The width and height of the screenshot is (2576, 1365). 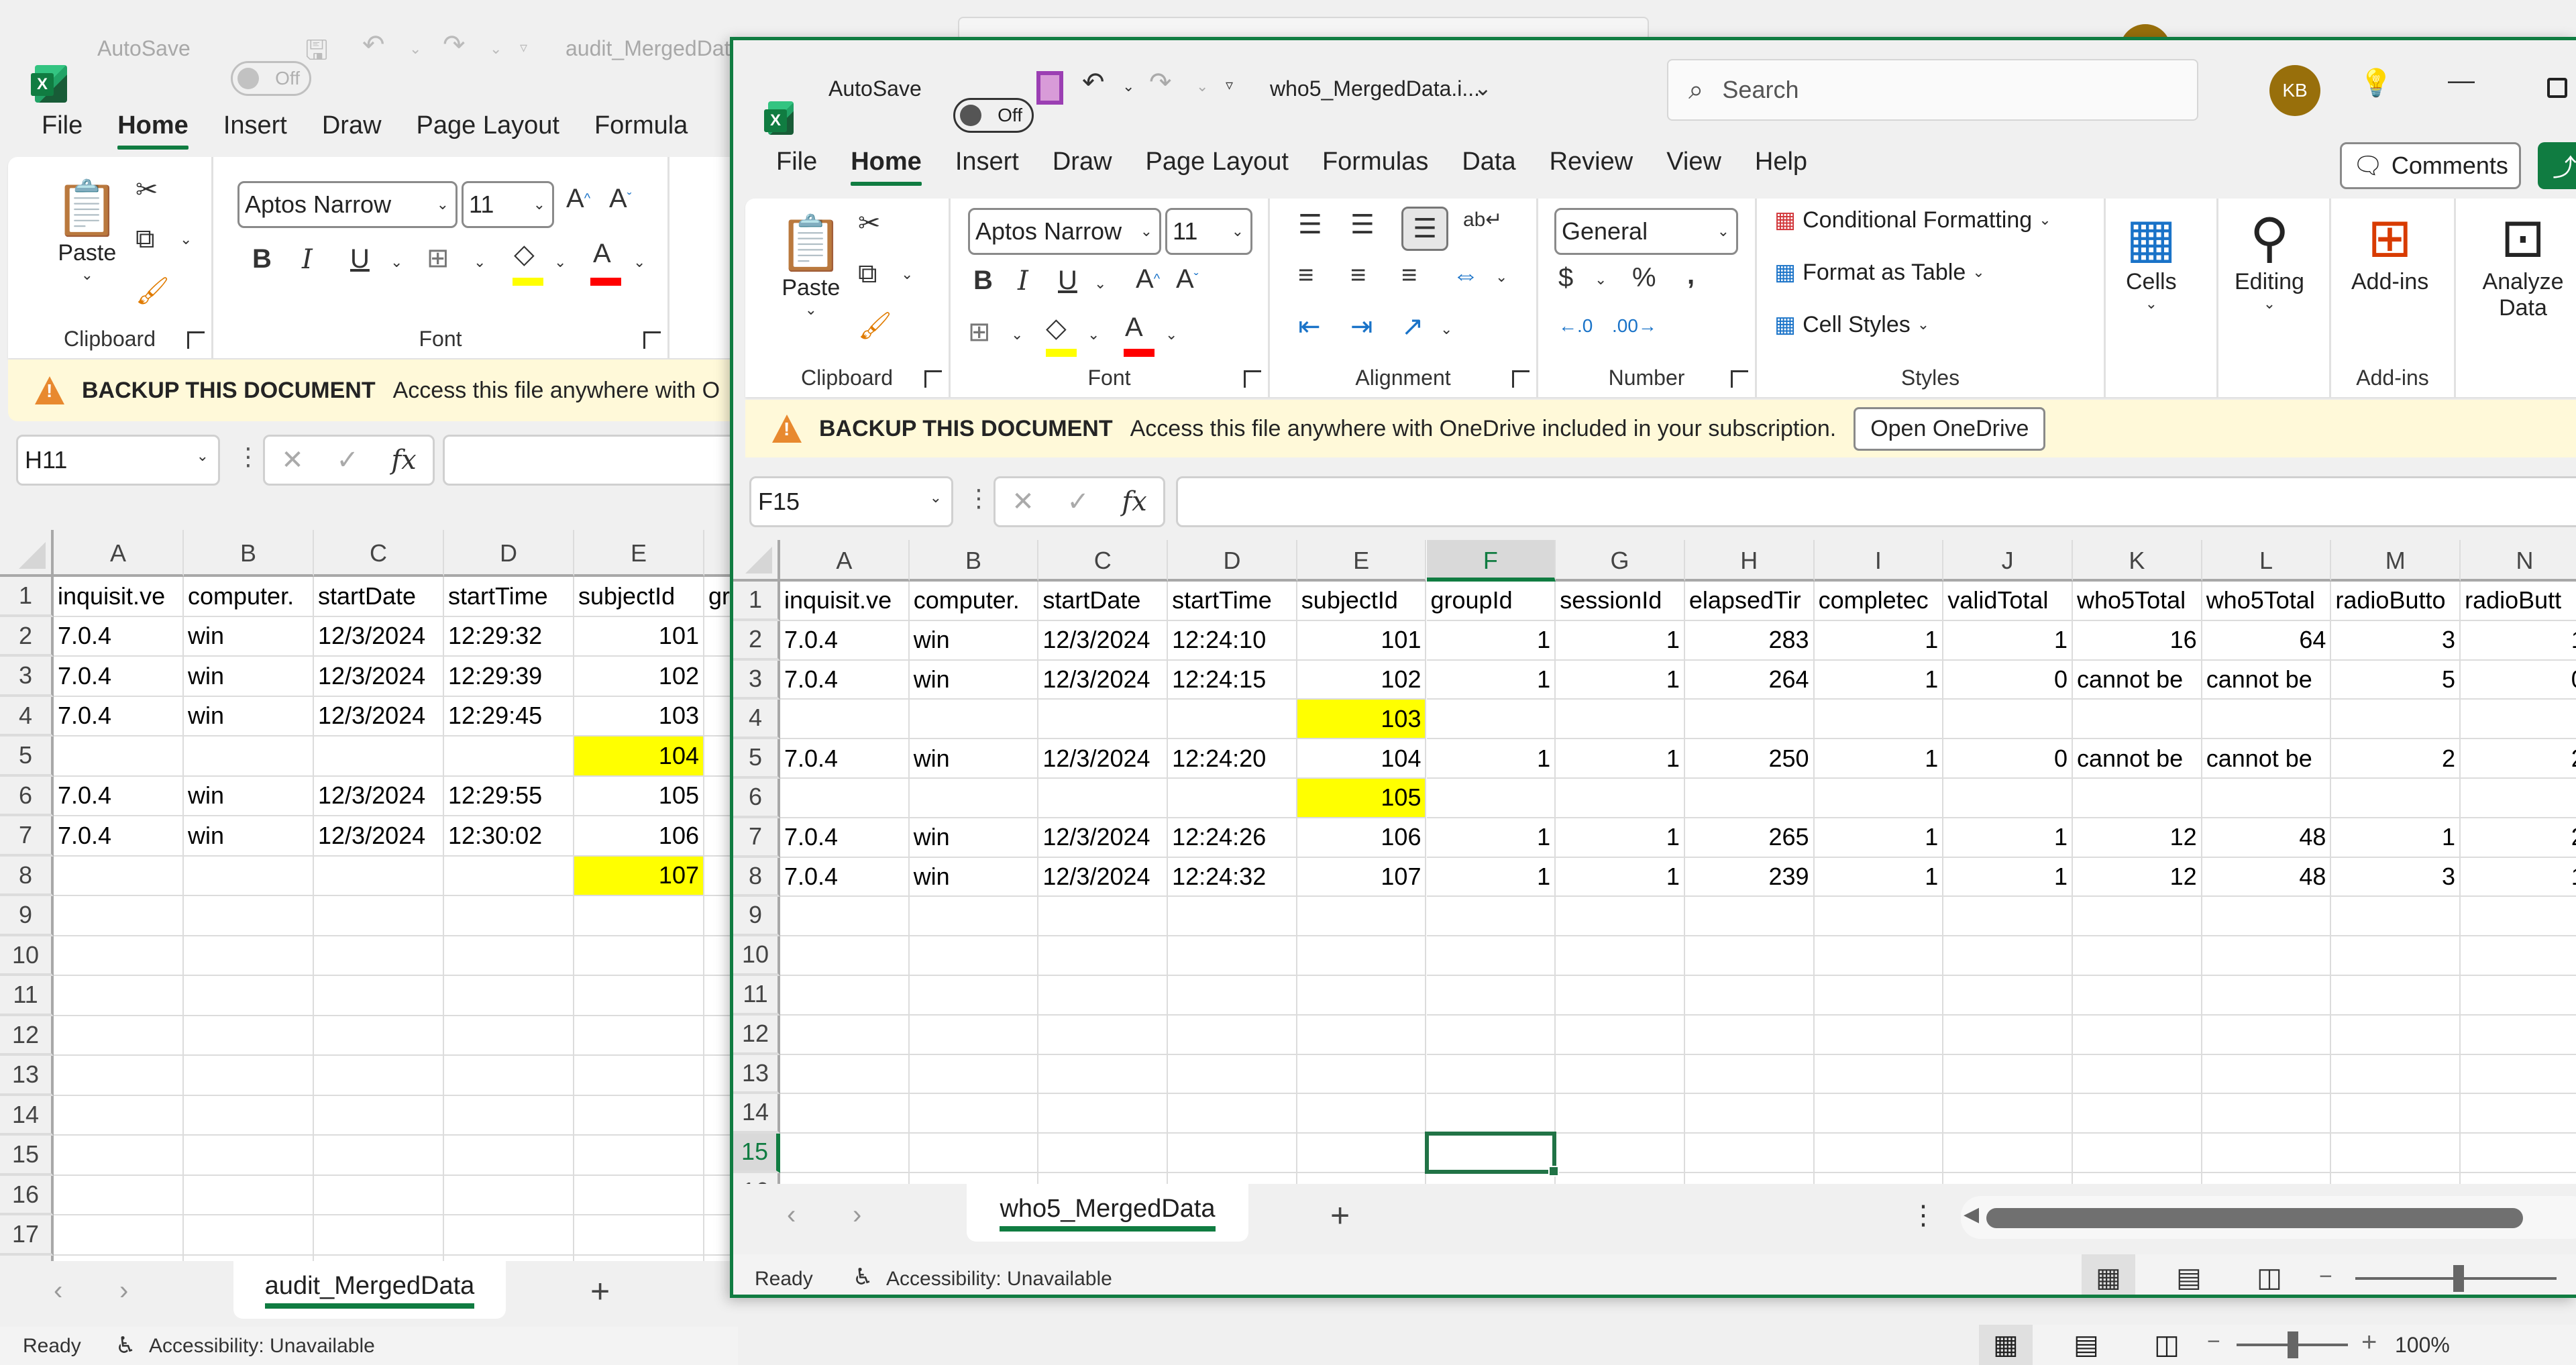 I want to click on cell-l12, so click(x=2267, y=1035).